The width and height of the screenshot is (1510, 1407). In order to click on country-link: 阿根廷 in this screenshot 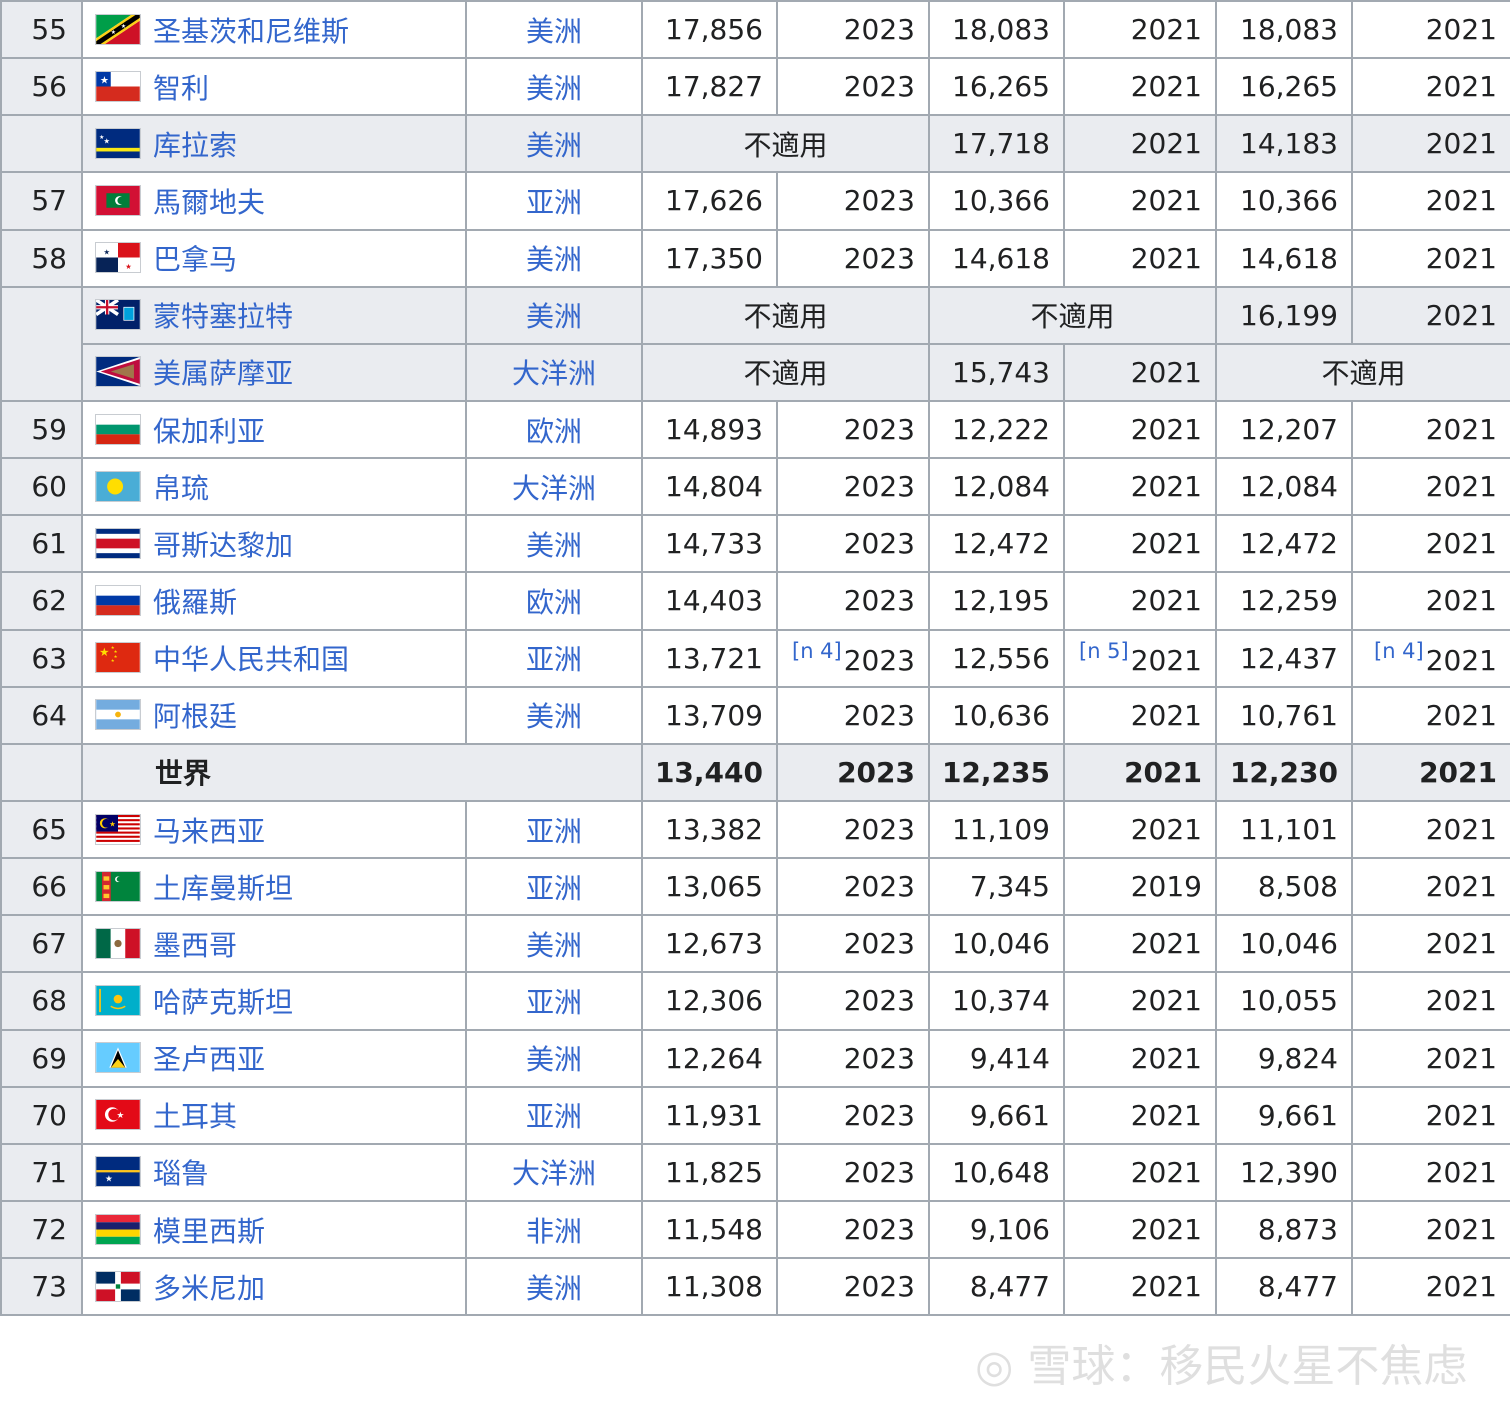, I will do `click(195, 716)`.